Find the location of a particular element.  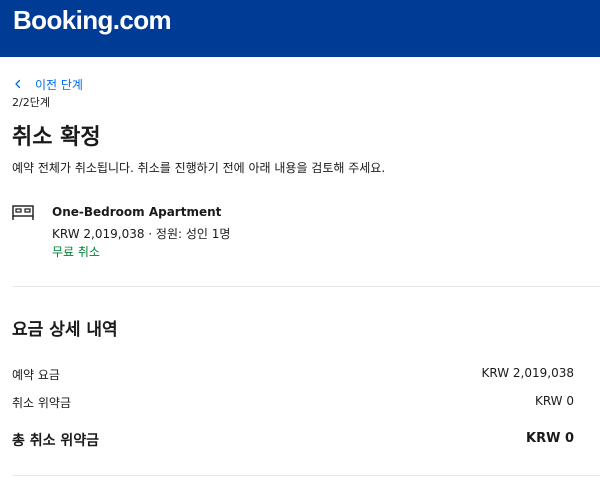

bed-icon is located at coordinates (23, 212).